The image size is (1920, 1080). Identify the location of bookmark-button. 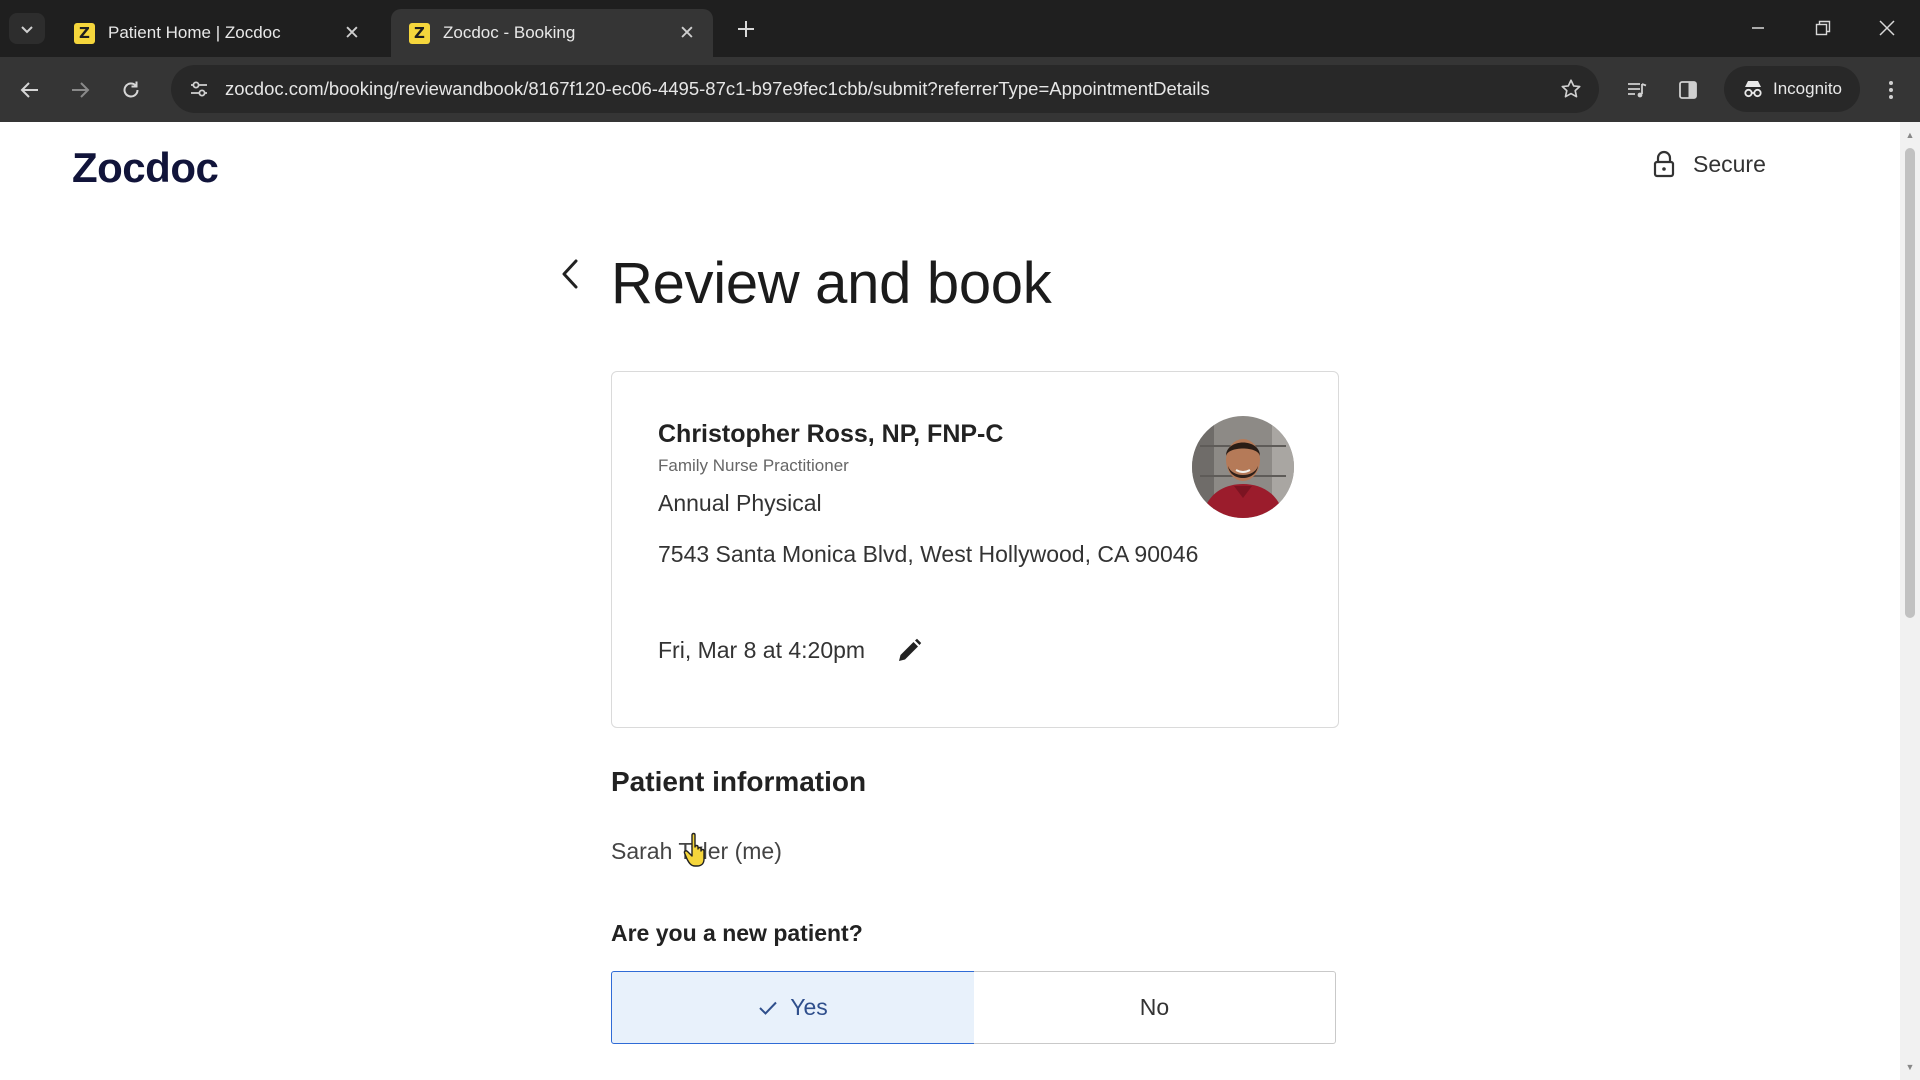
(1571, 89).